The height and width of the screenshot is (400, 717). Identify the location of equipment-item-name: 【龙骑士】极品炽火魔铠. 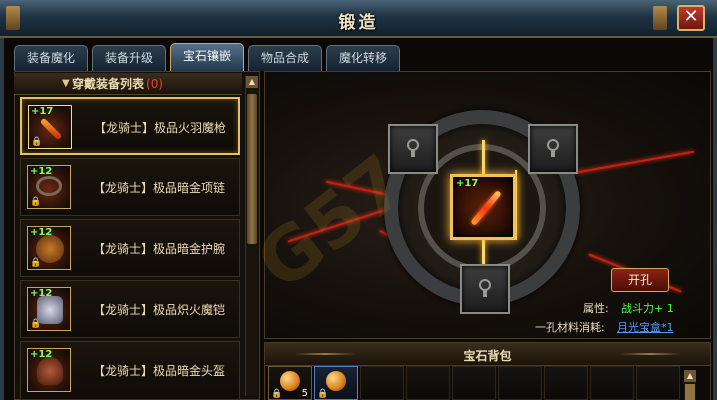
(159, 310).